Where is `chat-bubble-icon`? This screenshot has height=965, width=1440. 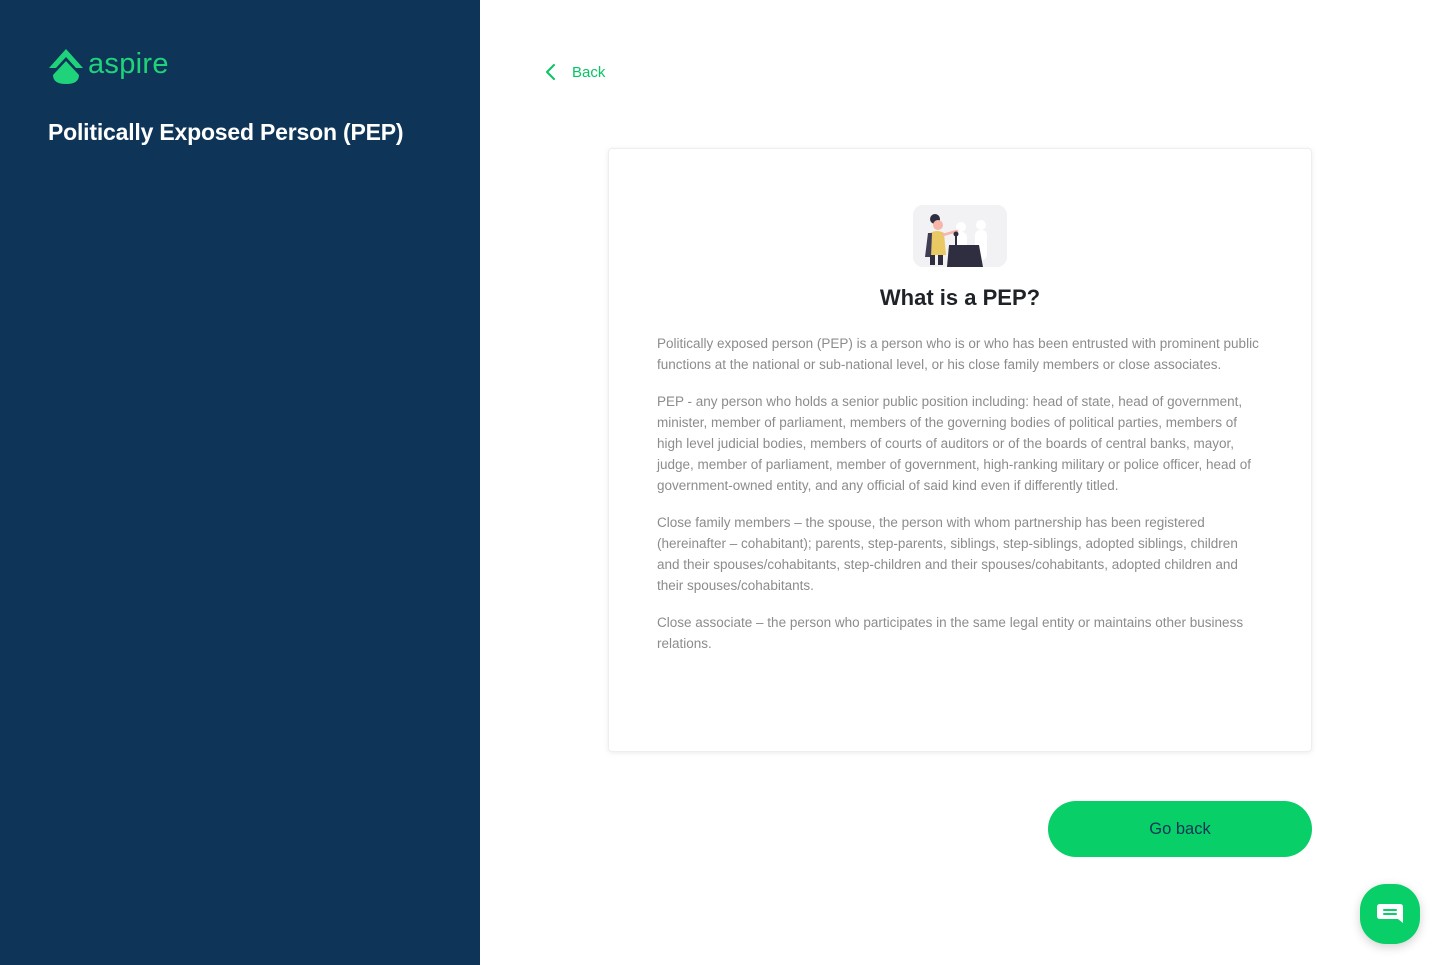
chat-bubble-icon is located at coordinates (1390, 913).